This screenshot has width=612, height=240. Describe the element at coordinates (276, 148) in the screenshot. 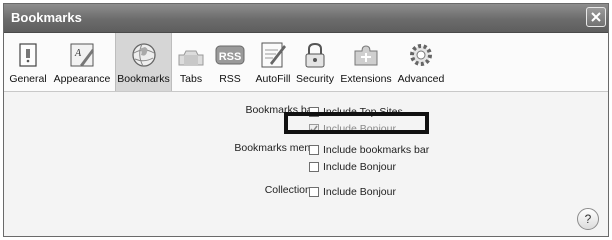

I see `bookmarks-menu-label: Bookmarks menu:` at that location.